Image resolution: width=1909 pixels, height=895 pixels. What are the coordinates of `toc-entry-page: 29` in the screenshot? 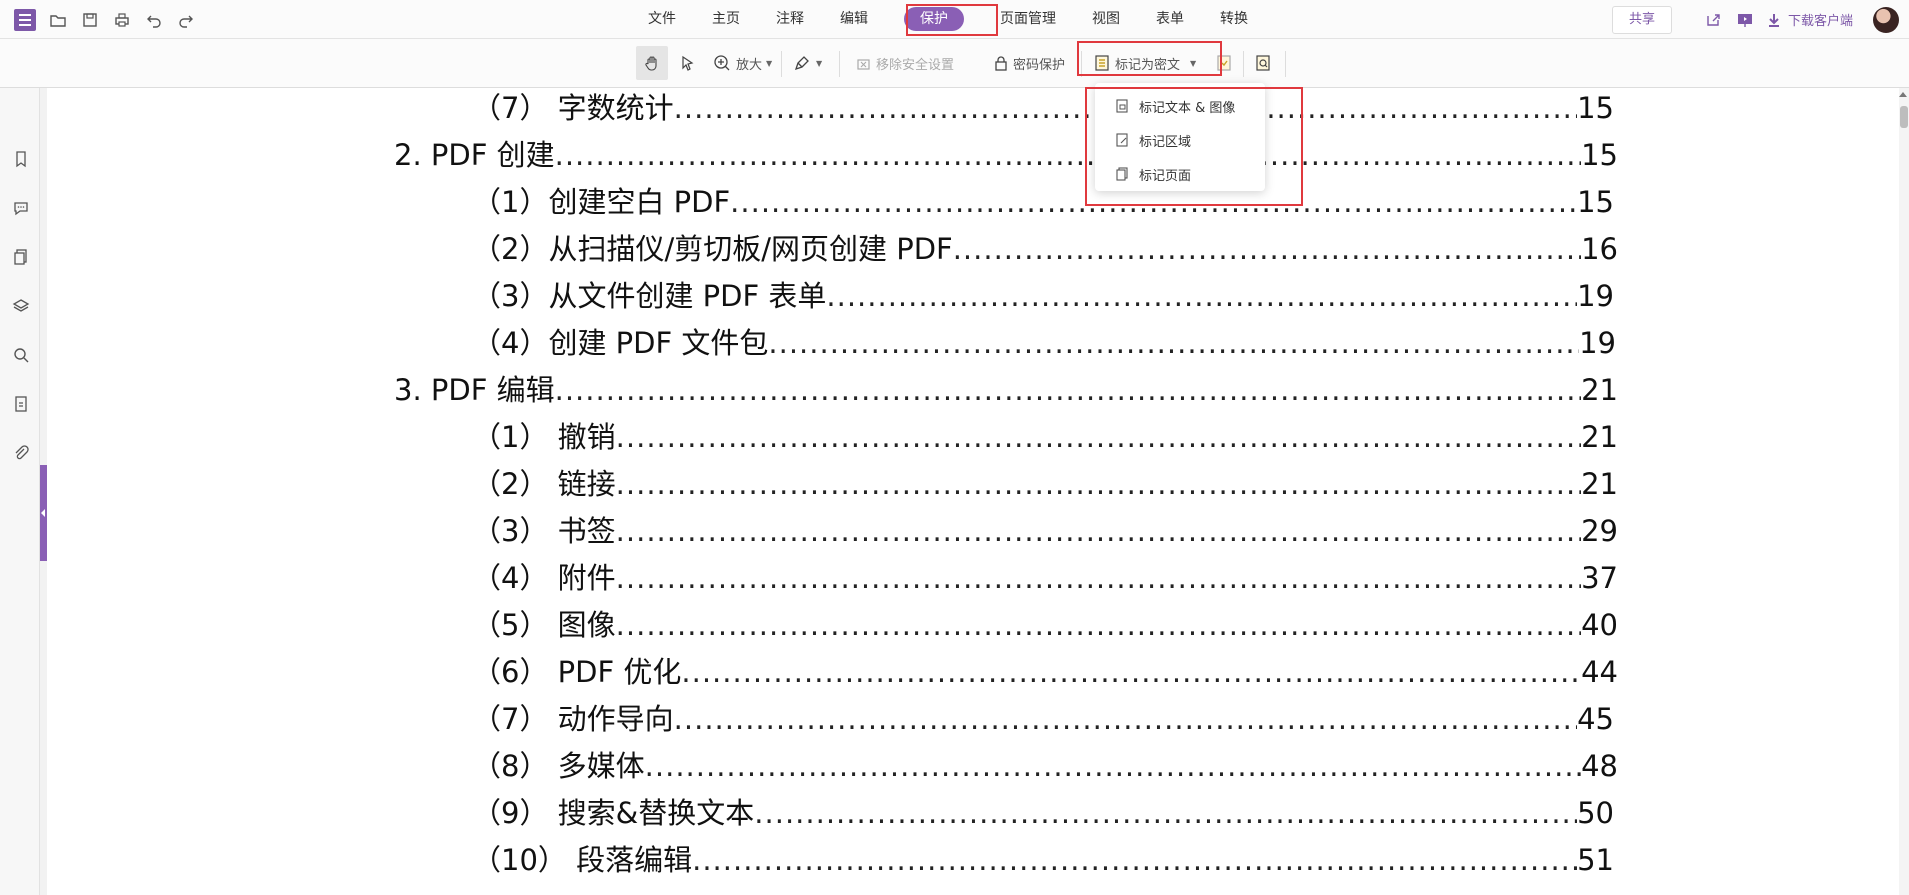 It's located at (1599, 531).